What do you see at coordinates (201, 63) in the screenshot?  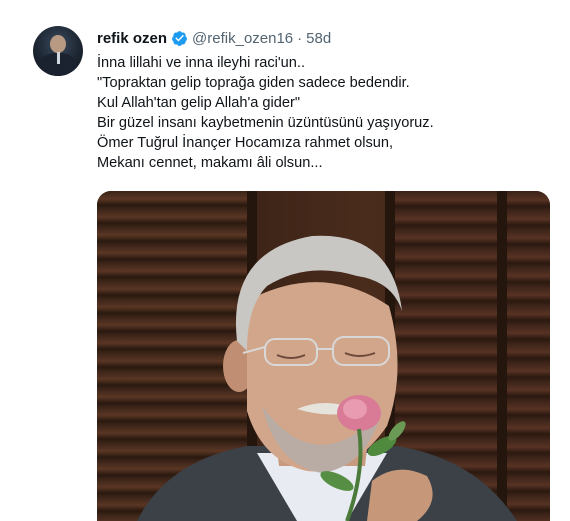 I see `tweet-text-line: İnna lillahi ve inna ileyhi raci'un..` at bounding box center [201, 63].